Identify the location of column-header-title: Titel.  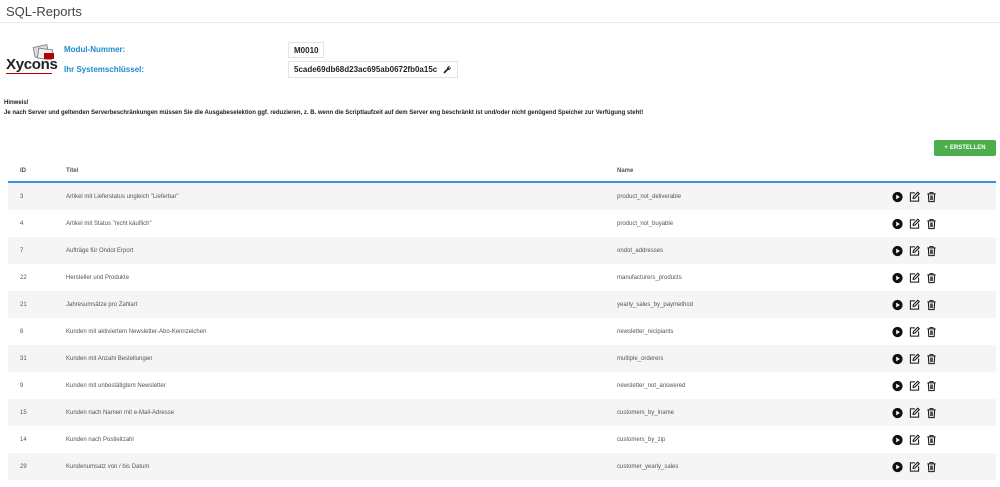
(72, 171).